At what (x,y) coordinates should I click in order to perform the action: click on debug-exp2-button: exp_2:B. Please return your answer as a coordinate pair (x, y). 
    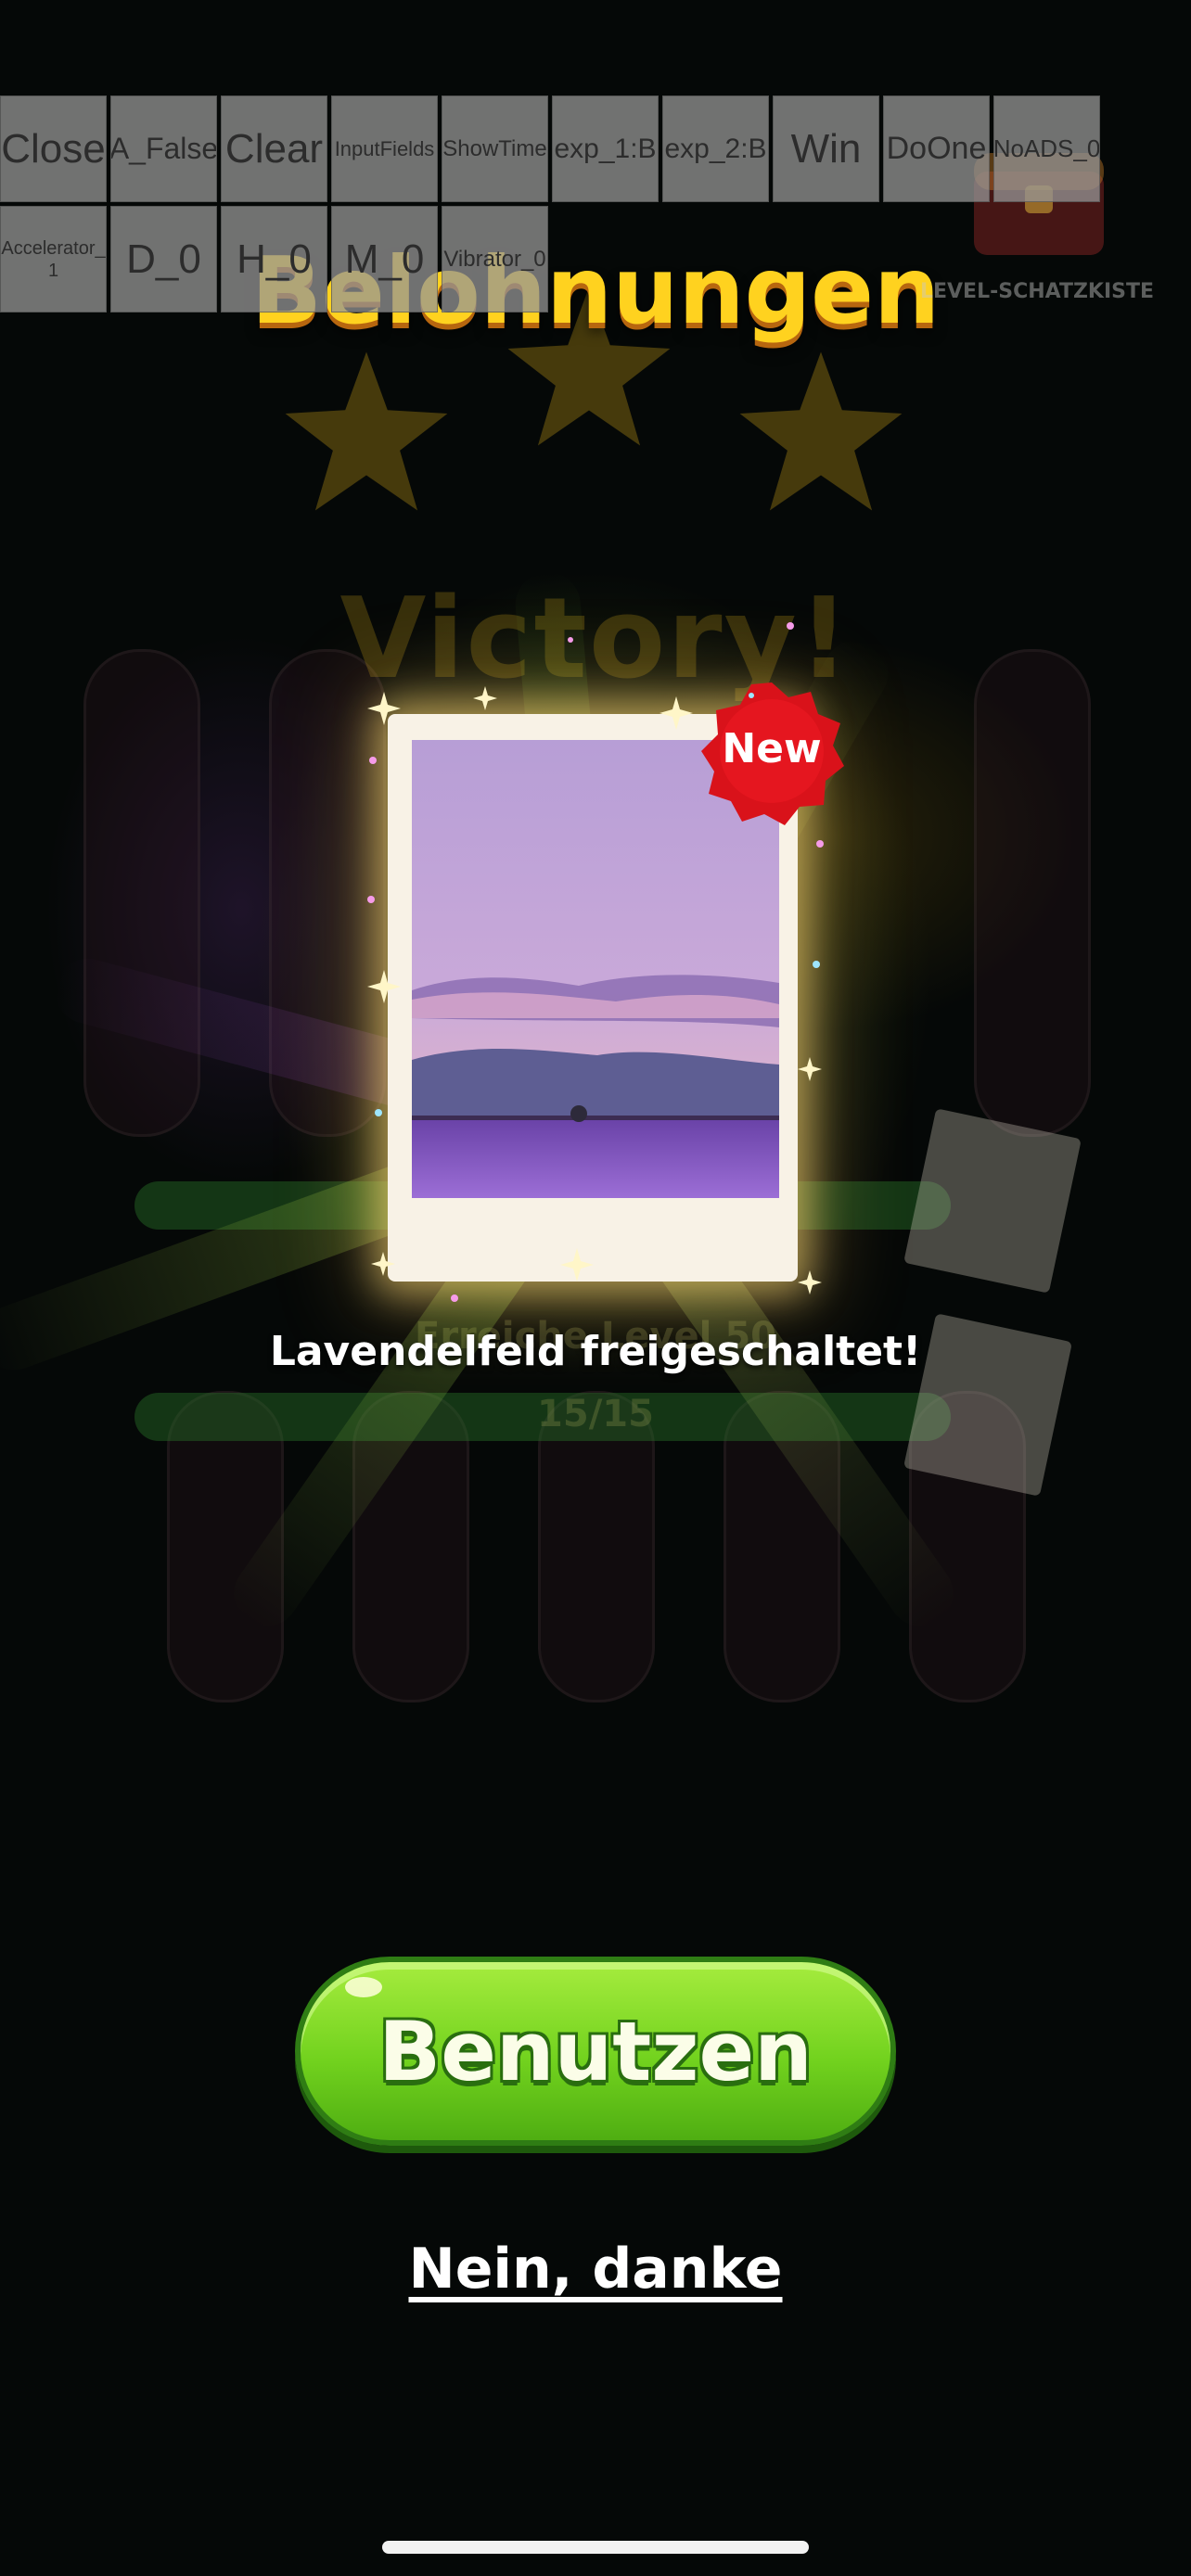
    Looking at the image, I should click on (715, 149).